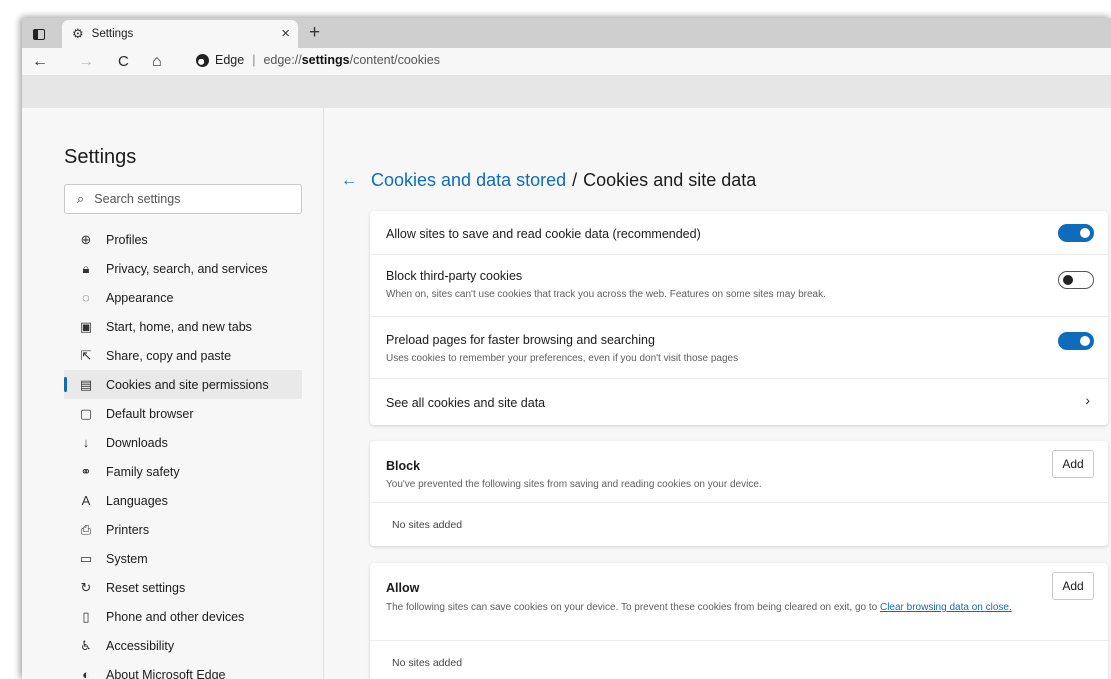 This screenshot has width=1111, height=679. Describe the element at coordinates (183, 558) in the screenshot. I see `sidebar-item-system: ▭ System` at that location.